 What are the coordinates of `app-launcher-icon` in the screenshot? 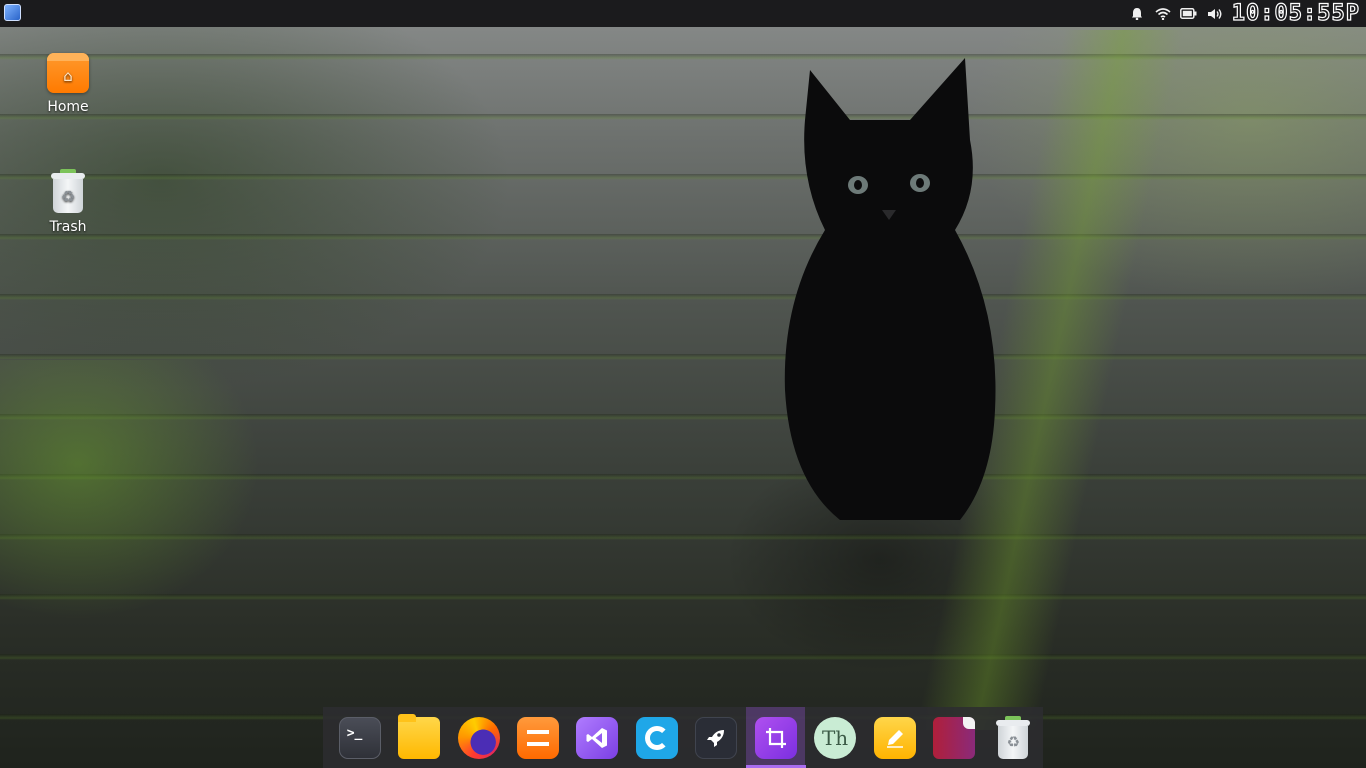 It's located at (12, 12).